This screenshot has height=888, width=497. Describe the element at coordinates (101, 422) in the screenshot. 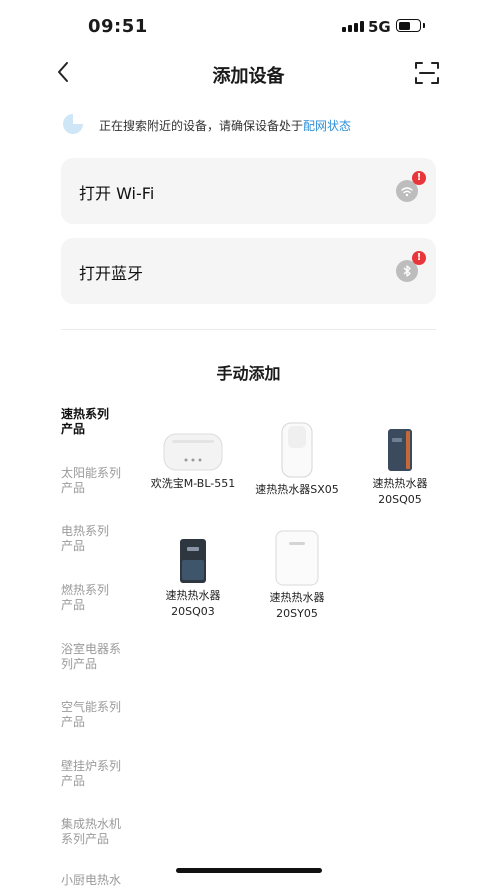

I see `category-quick-heat: 速热系列 产品` at that location.